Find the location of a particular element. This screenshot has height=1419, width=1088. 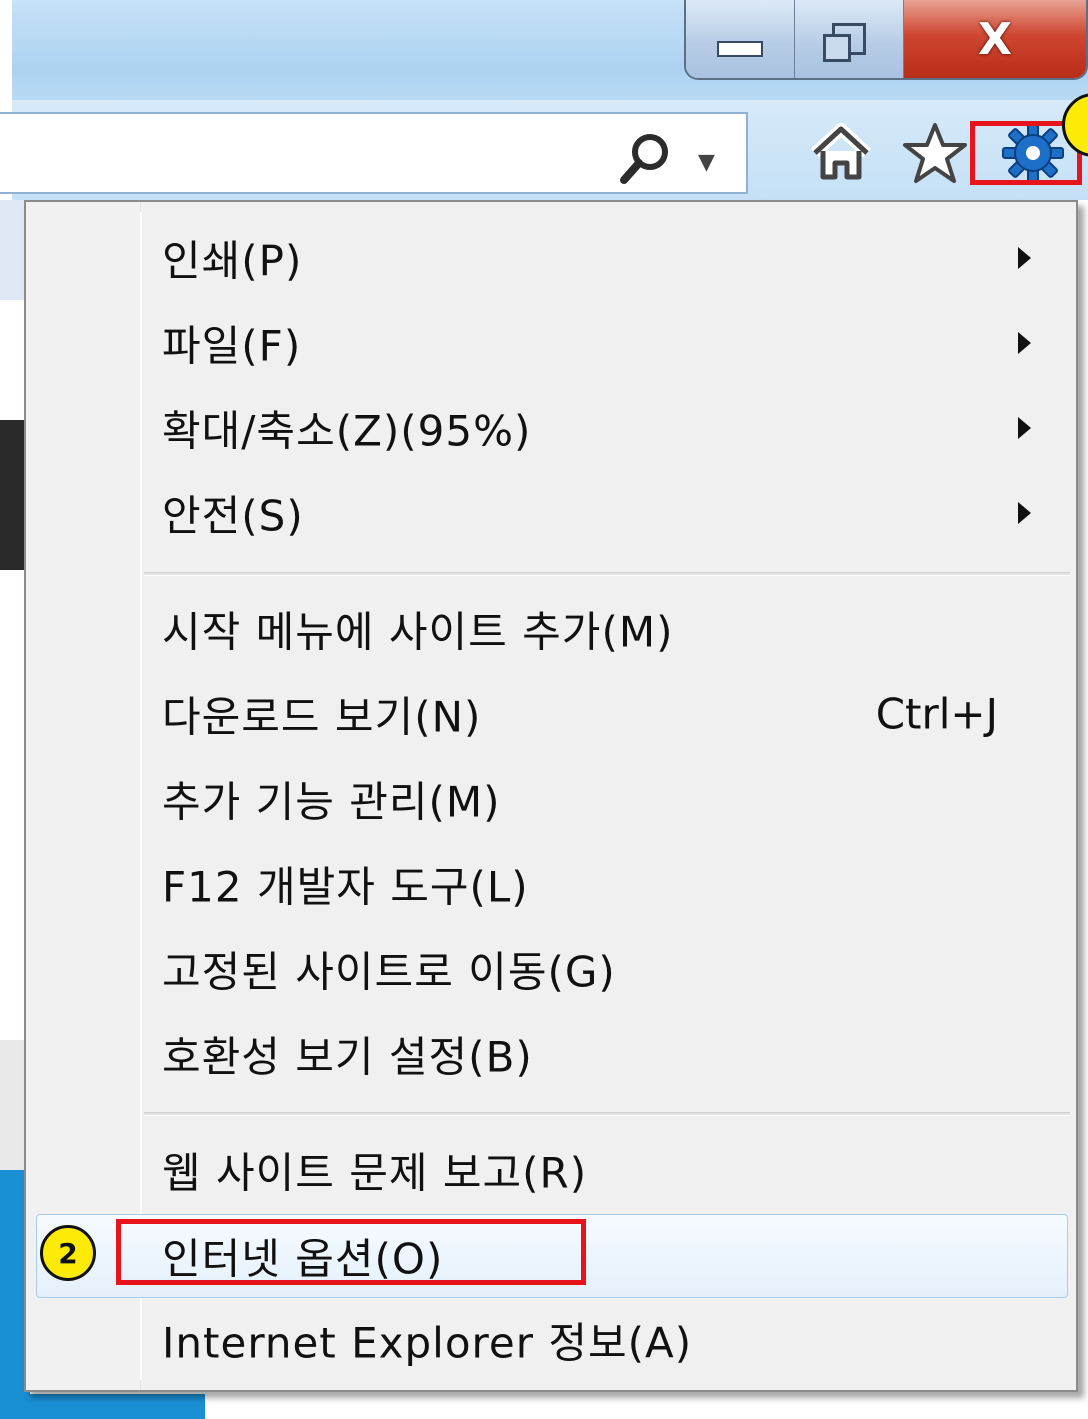

window-caption-buttons: X is located at coordinates (886, 40).